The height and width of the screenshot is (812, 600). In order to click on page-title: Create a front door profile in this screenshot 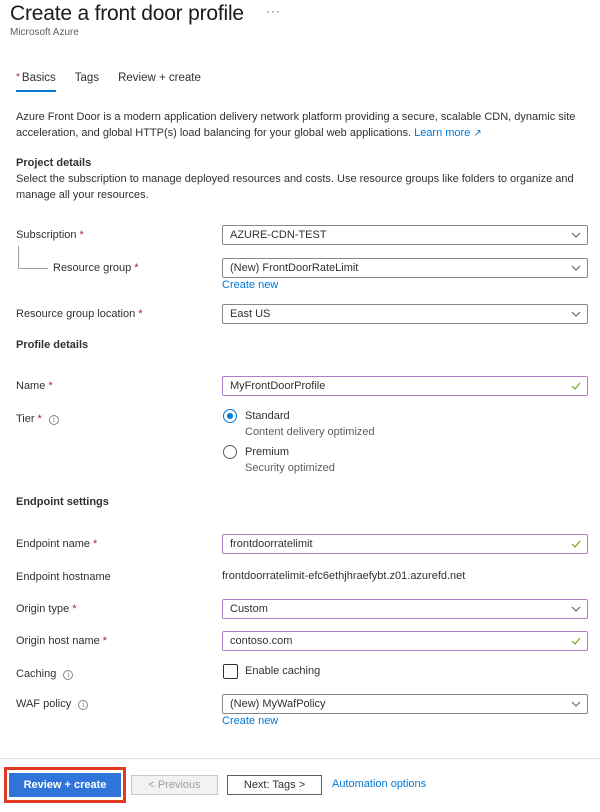, I will do `click(127, 13)`.